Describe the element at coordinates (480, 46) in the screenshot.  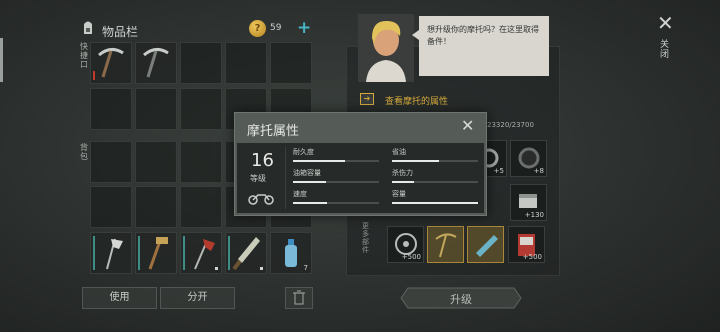
I see `npc-speech-bubble: 想升级你的摩托吗？在这里取得备件！` at that location.